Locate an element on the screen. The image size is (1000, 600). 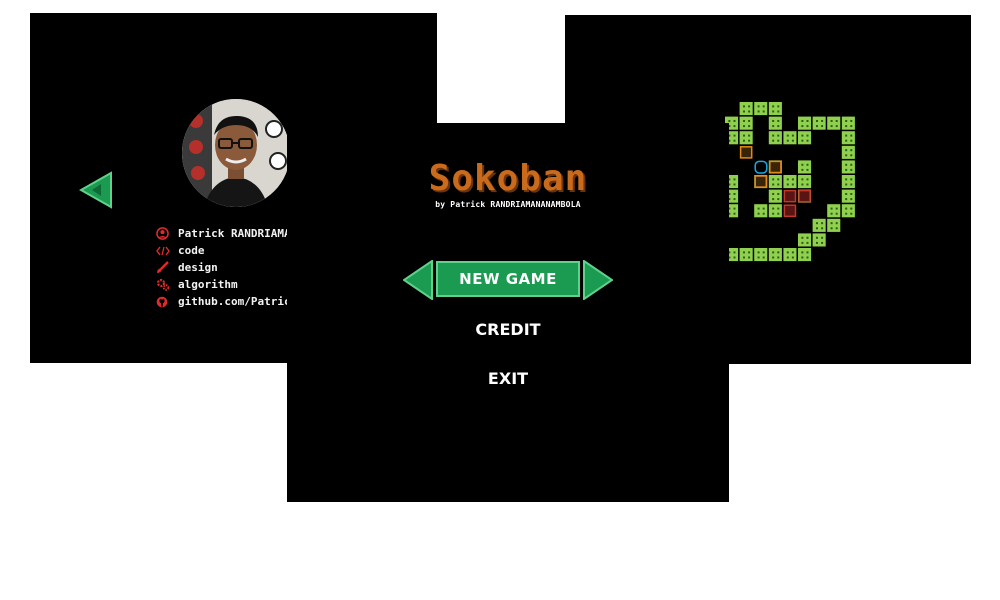
player-character is located at coordinates (761, 167).